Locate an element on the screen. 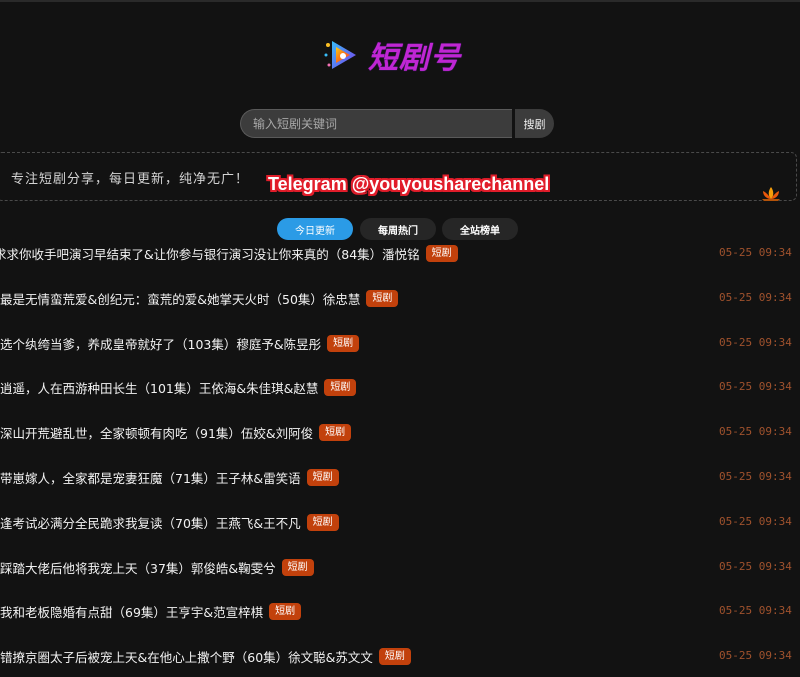  top-divider is located at coordinates (400, 1).